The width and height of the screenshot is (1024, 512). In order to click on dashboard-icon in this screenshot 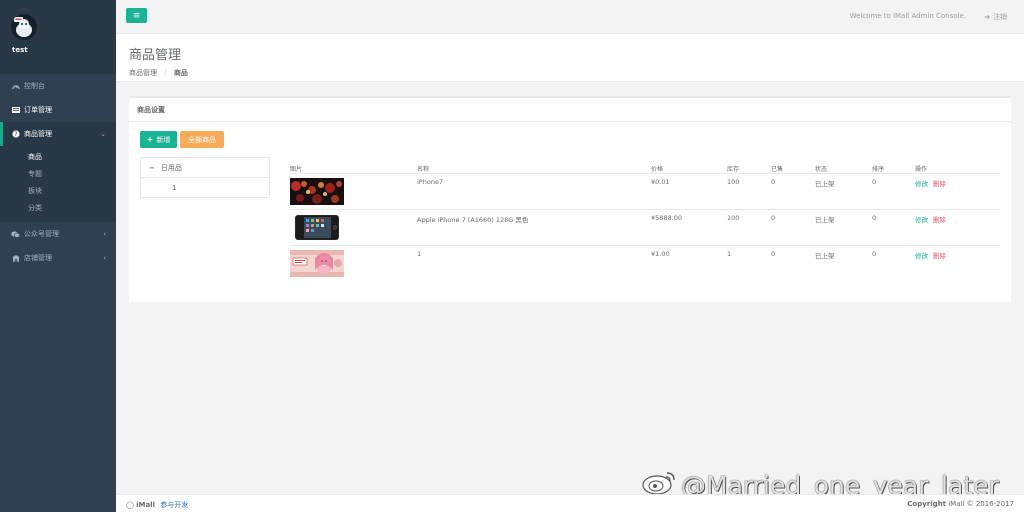, I will do `click(15, 86)`.